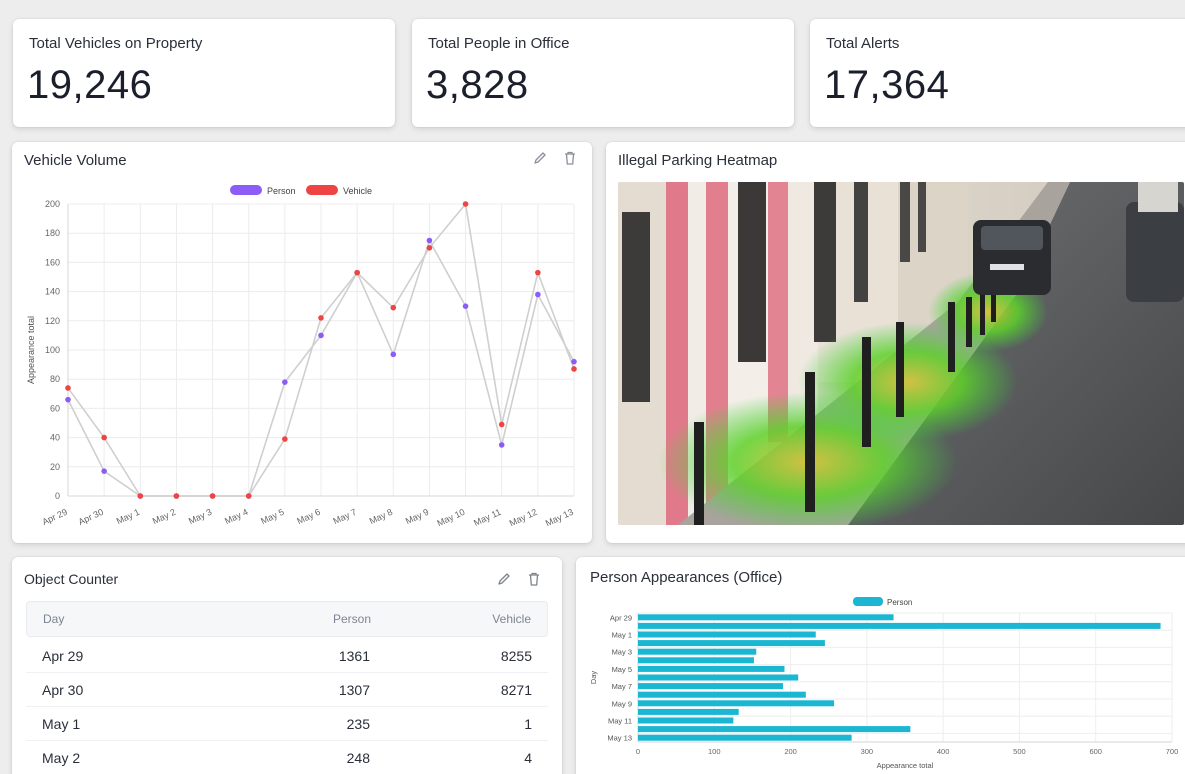 This screenshot has width=1185, height=774. What do you see at coordinates (997, 73) in the screenshot?
I see `stat-card-alerts: Total Alerts 17,364` at bounding box center [997, 73].